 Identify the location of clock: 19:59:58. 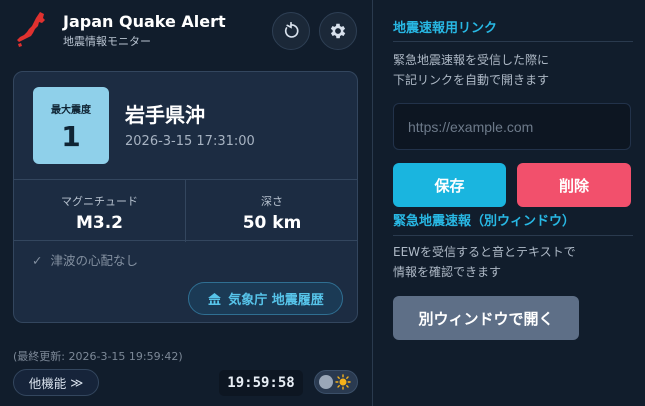
(261, 383).